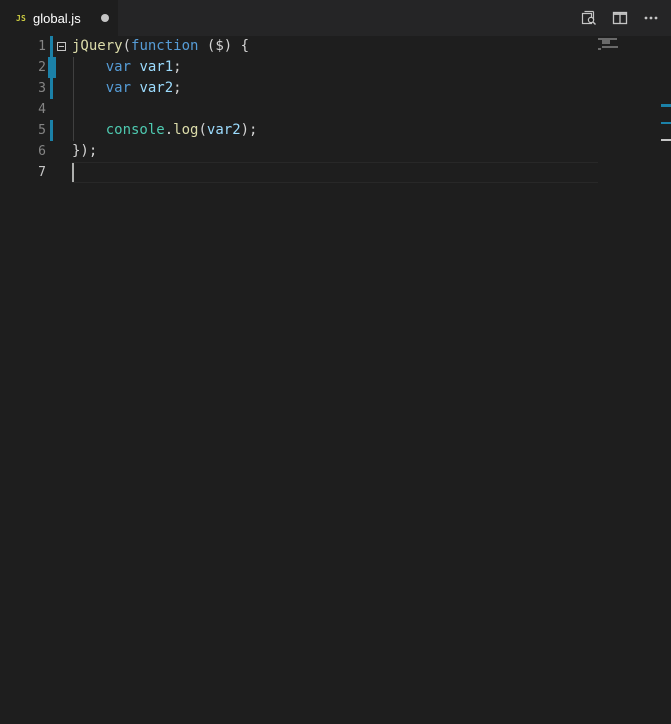  I want to click on code-token: jQuery, so click(97, 46).